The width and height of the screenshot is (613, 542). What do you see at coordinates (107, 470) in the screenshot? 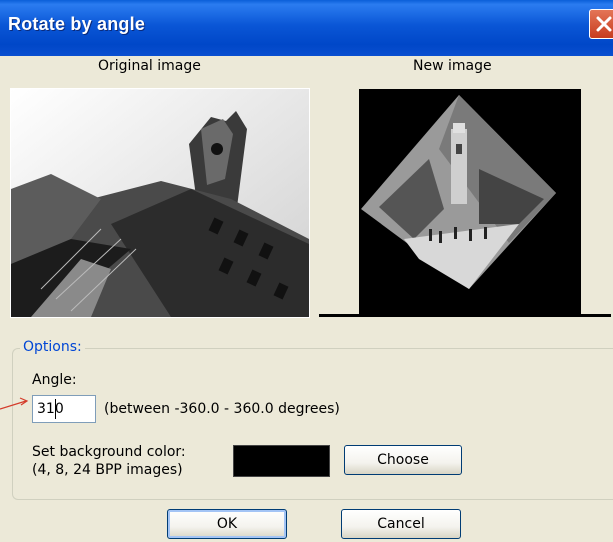
I see `bg-color-label-note: (4, 8, 24 BPP images)` at bounding box center [107, 470].